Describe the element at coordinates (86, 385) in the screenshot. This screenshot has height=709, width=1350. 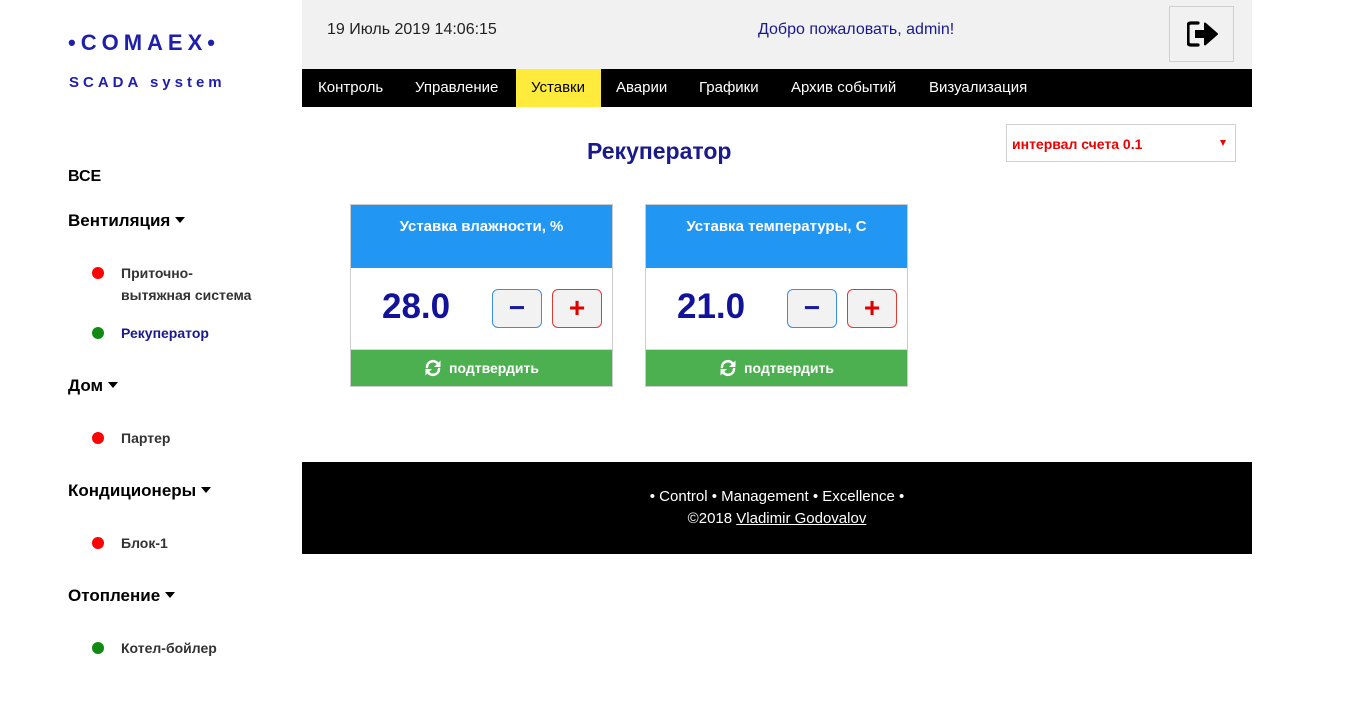
I see `sidebar-group-label: Дом` at that location.